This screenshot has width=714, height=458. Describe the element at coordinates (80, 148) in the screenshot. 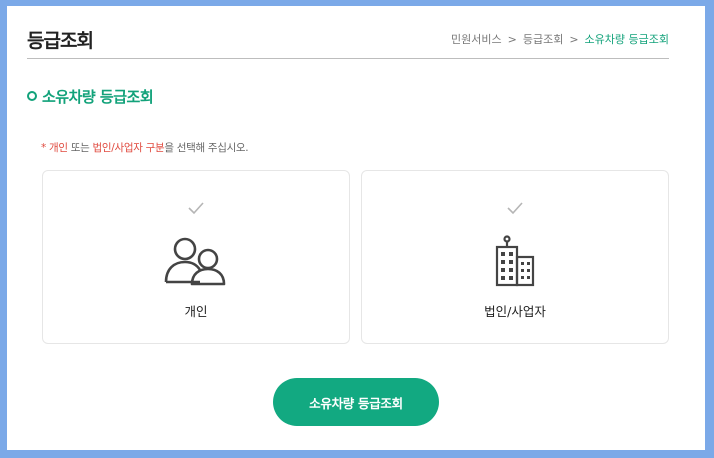

I see `notice-or: 또는` at that location.